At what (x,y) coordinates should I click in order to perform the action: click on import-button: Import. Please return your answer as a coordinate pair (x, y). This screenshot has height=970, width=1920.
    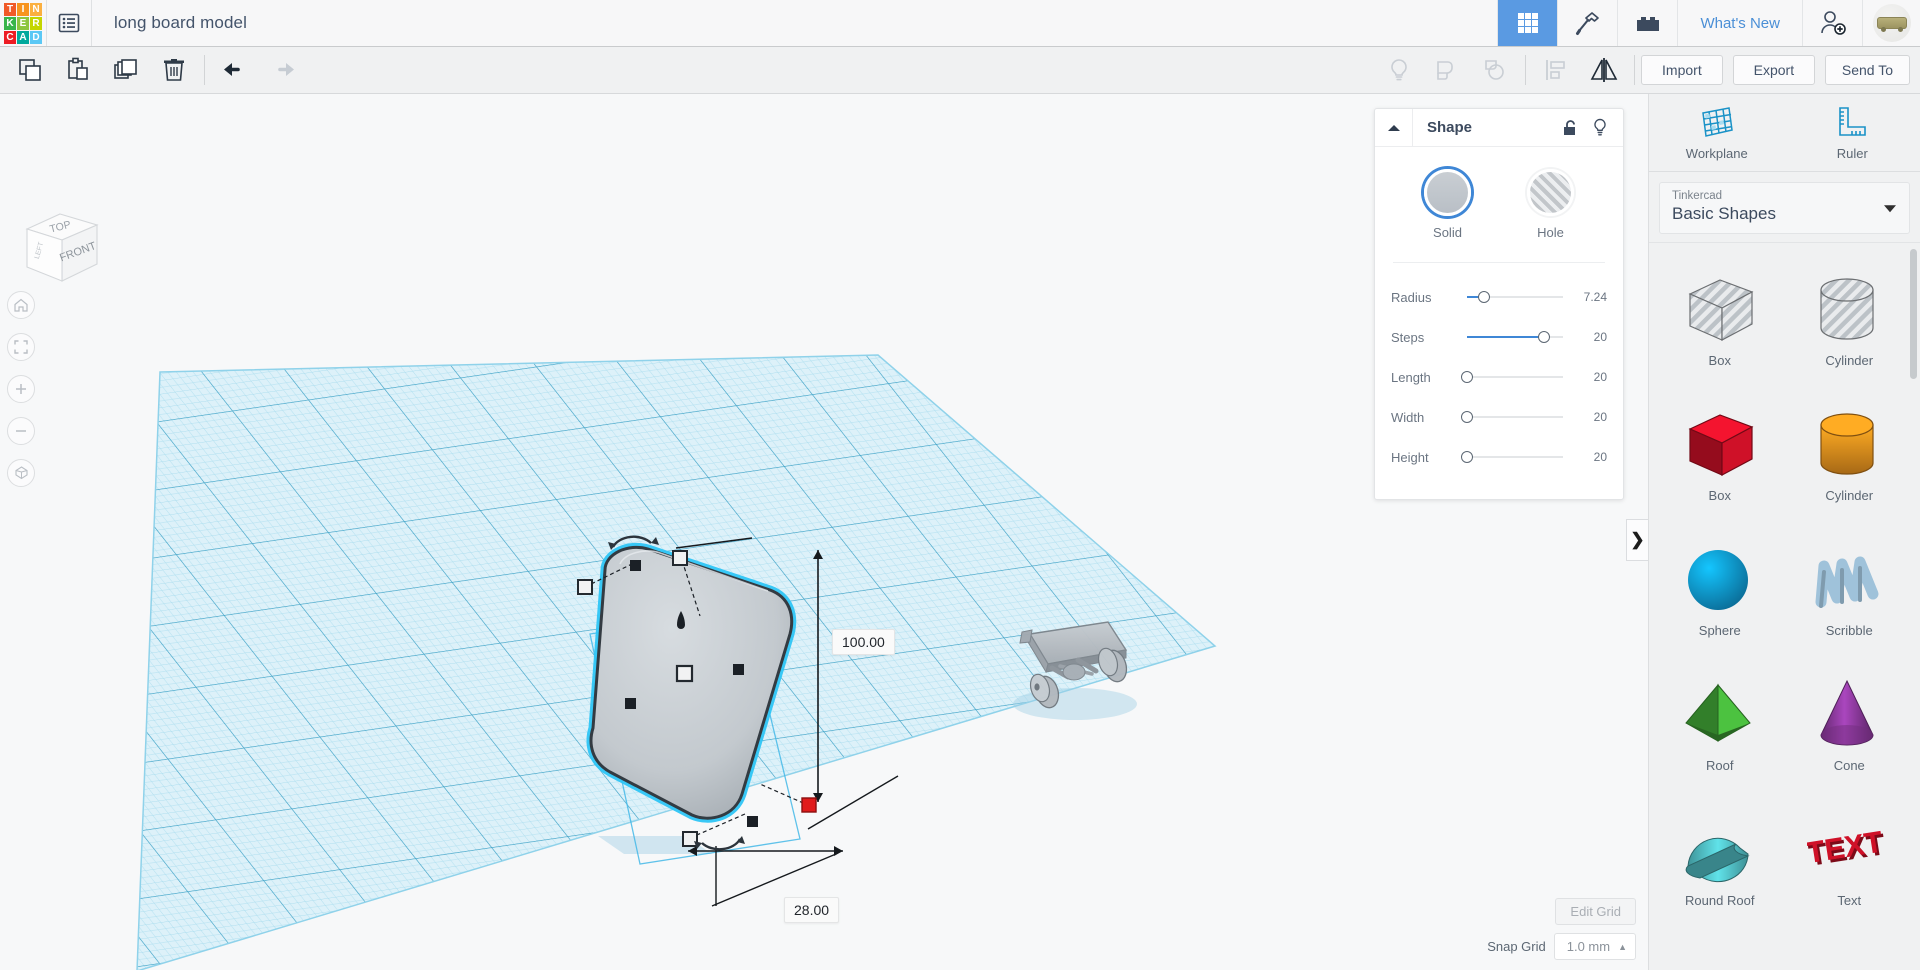
    Looking at the image, I should click on (1681, 70).